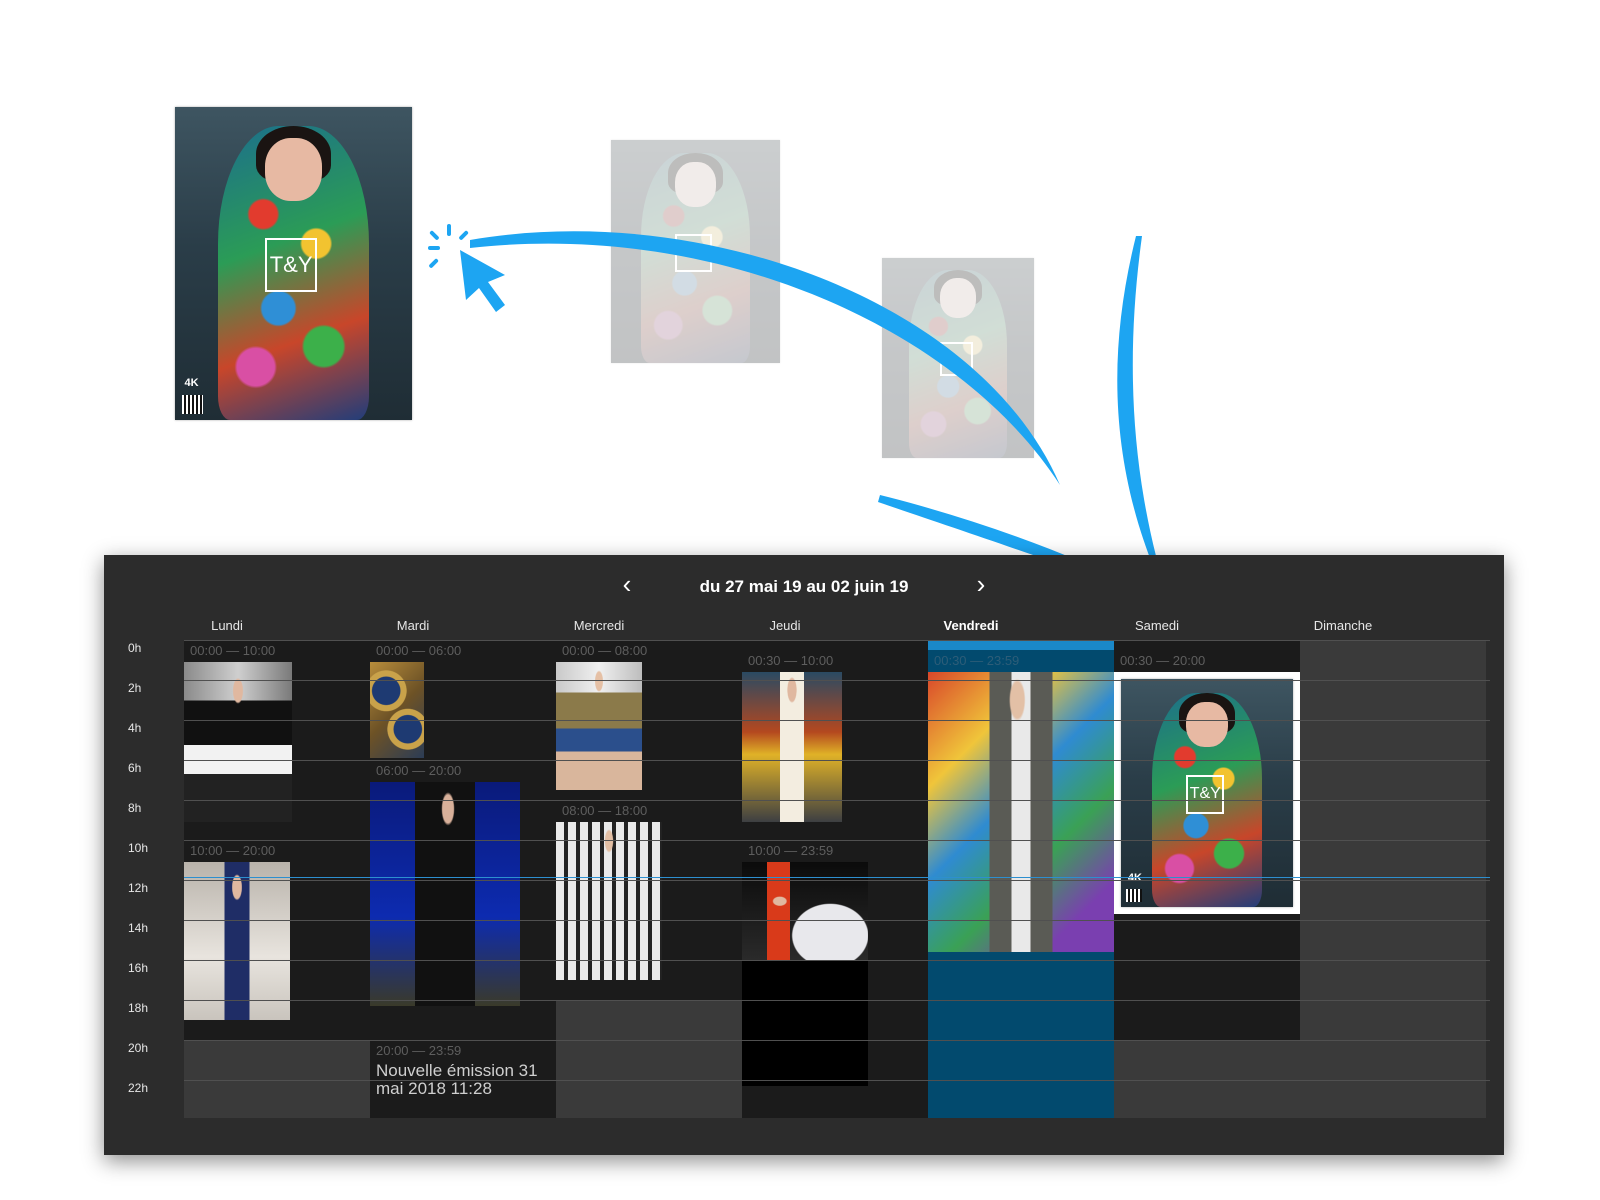  Describe the element at coordinates (419, 1050) in the screenshot. I see `slot-time: 20:00 — 23:59` at that location.